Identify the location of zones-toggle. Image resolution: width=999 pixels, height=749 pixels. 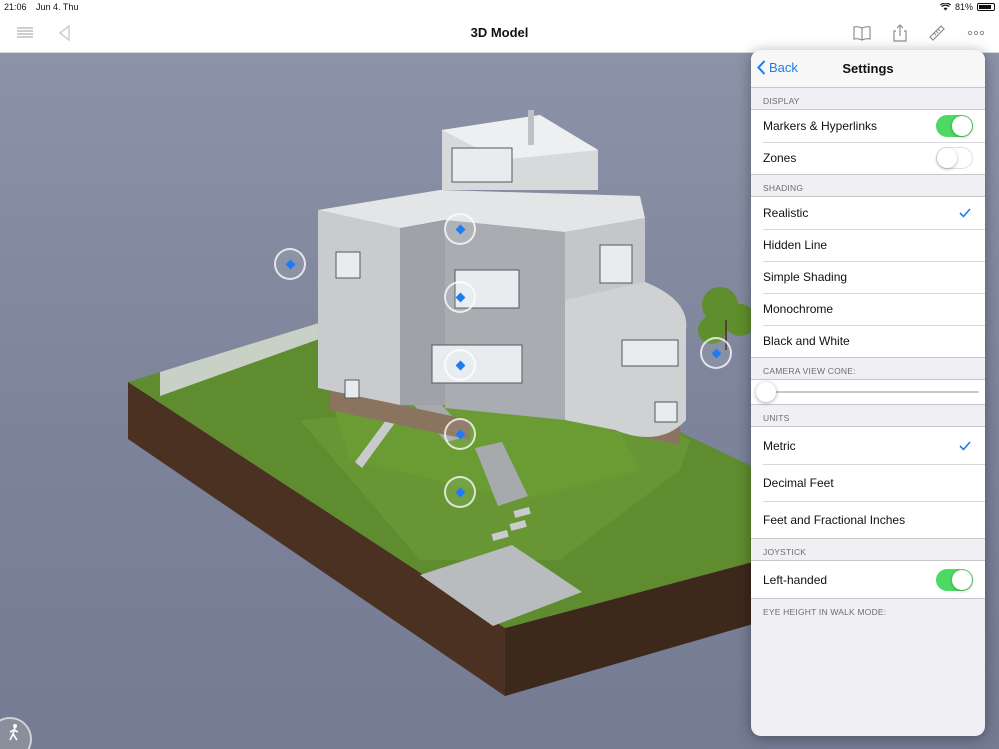
(954, 158).